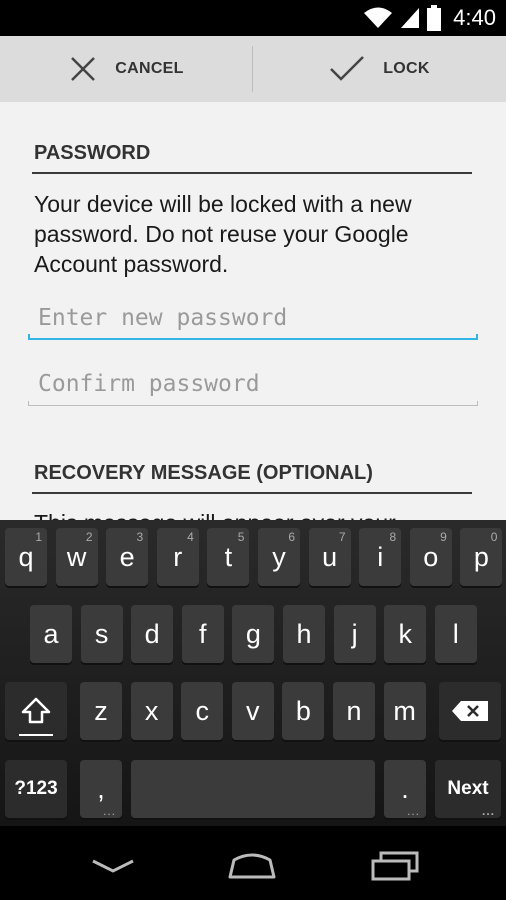 Image resolution: width=506 pixels, height=900 pixels. I want to click on key-label: s, so click(101, 633).